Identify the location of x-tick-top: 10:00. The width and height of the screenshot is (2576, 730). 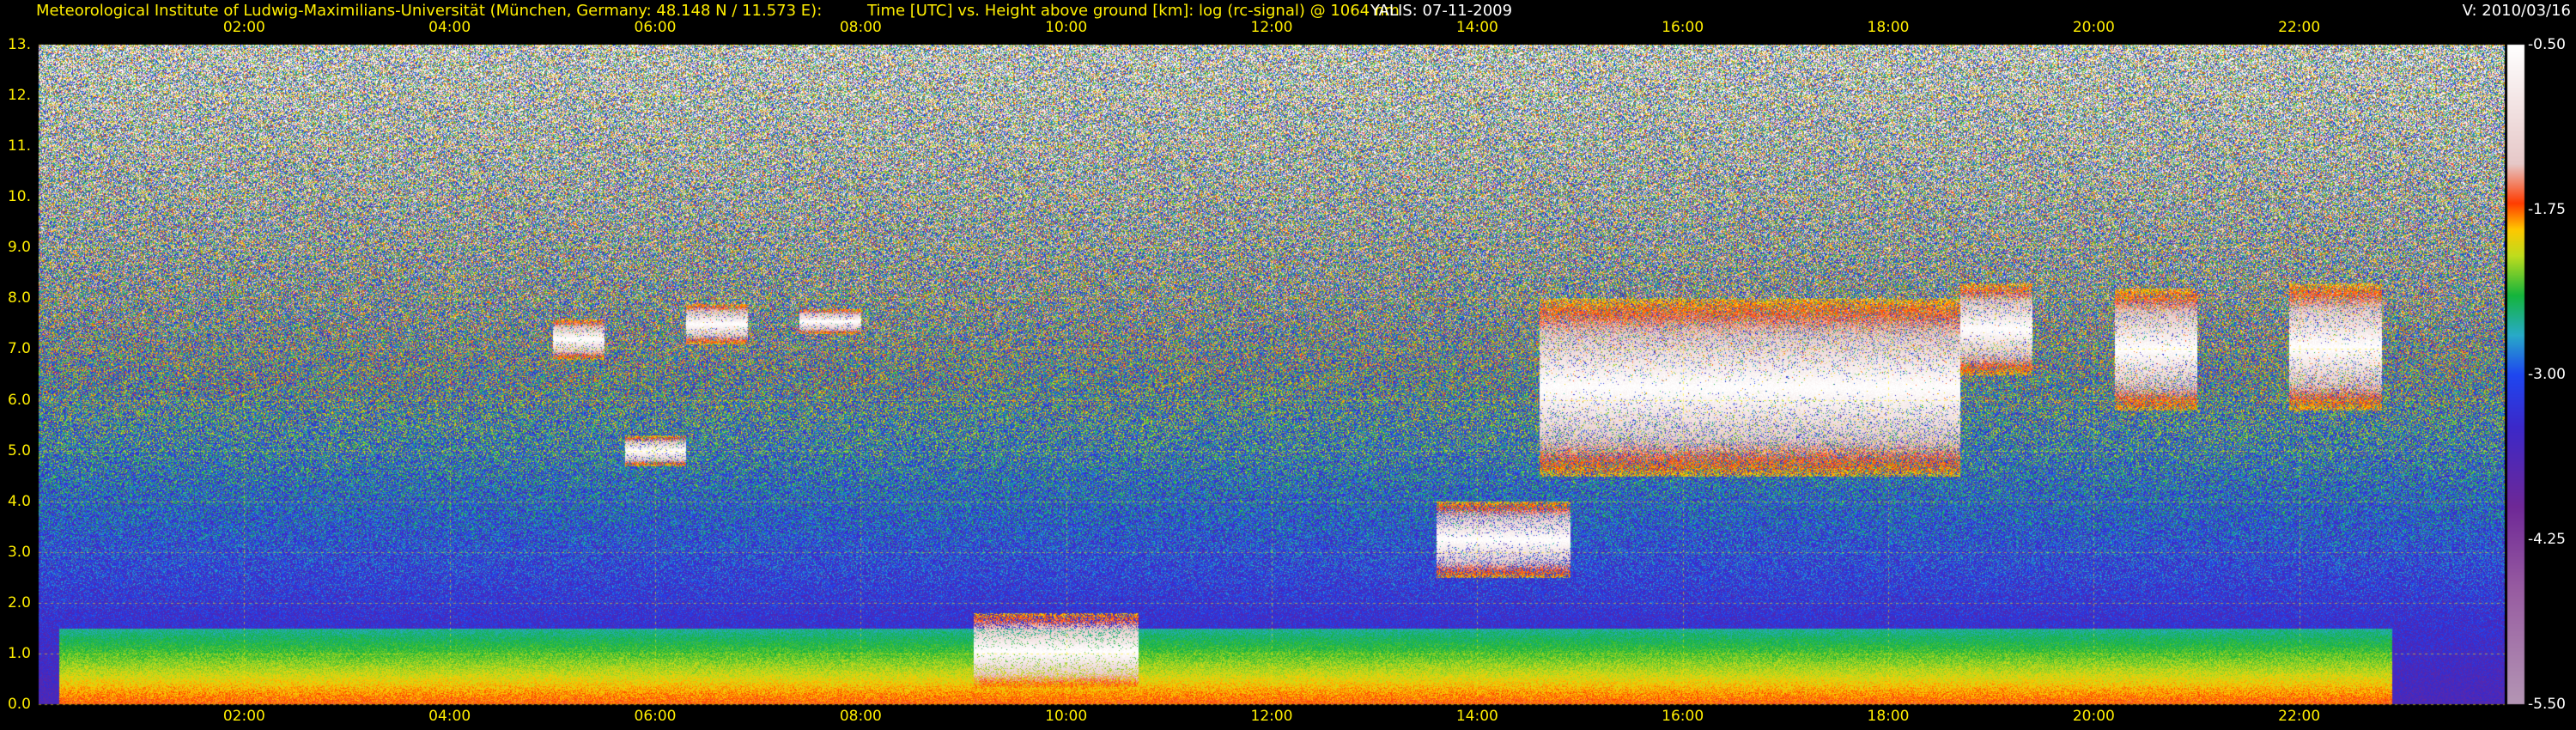
(1067, 27).